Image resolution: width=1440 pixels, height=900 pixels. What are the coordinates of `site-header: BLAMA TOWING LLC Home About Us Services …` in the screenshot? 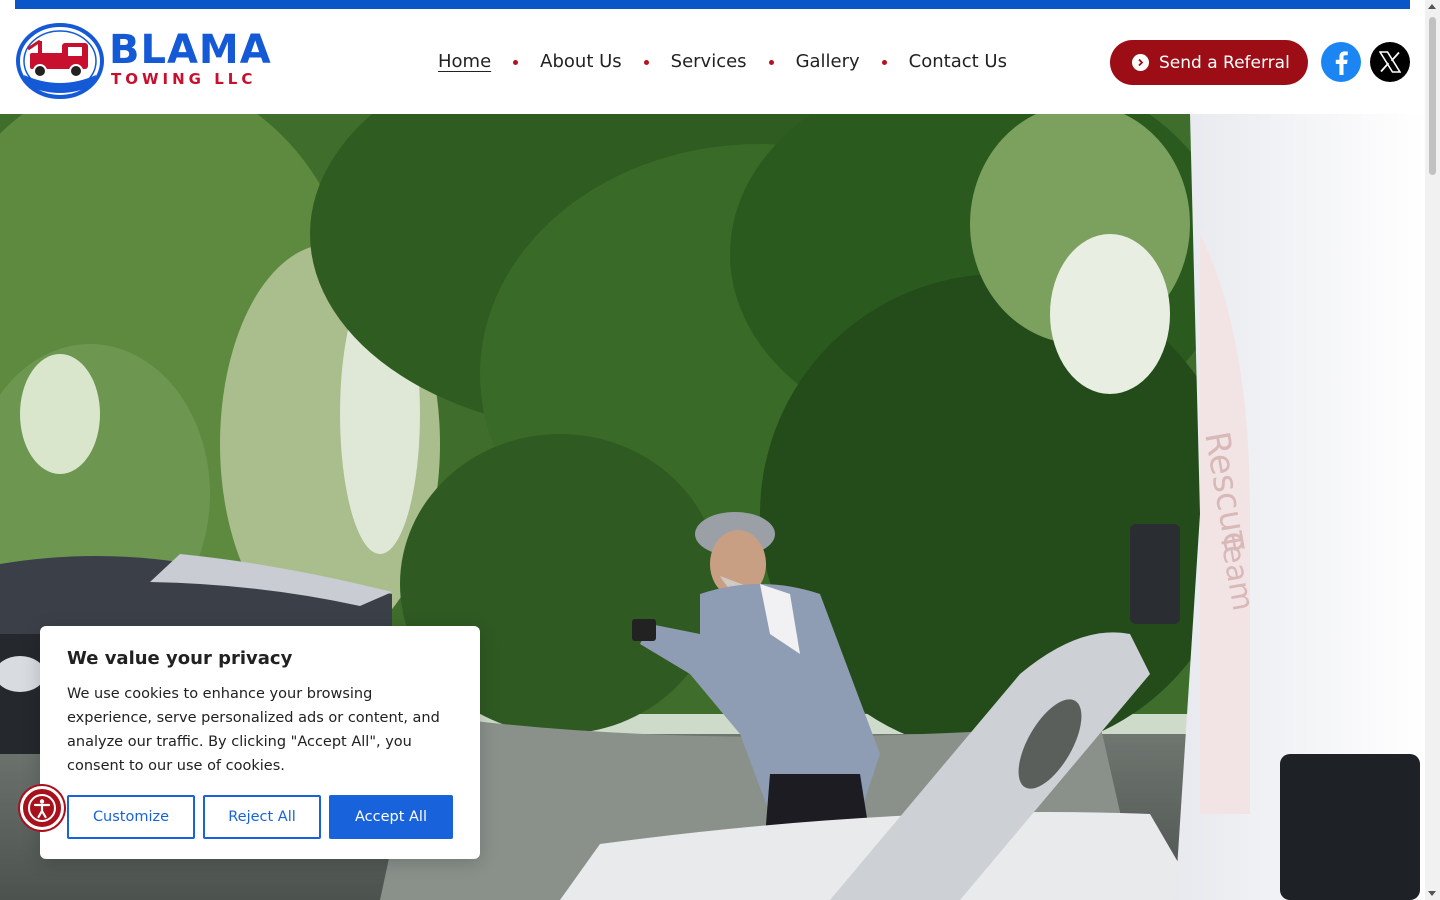 It's located at (712, 61).